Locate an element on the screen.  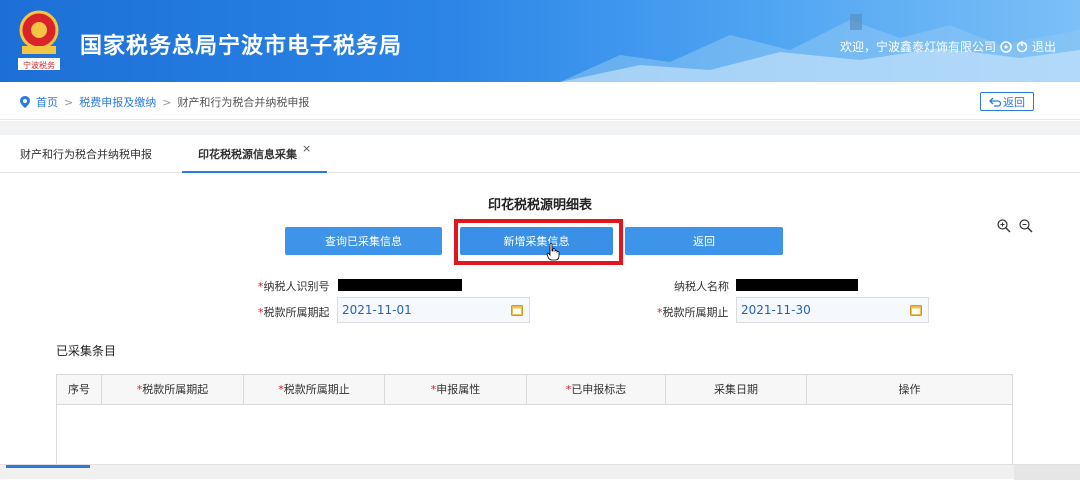
breadcrumb-current: 财产和行为税合并纳税申报 is located at coordinates (243, 102).